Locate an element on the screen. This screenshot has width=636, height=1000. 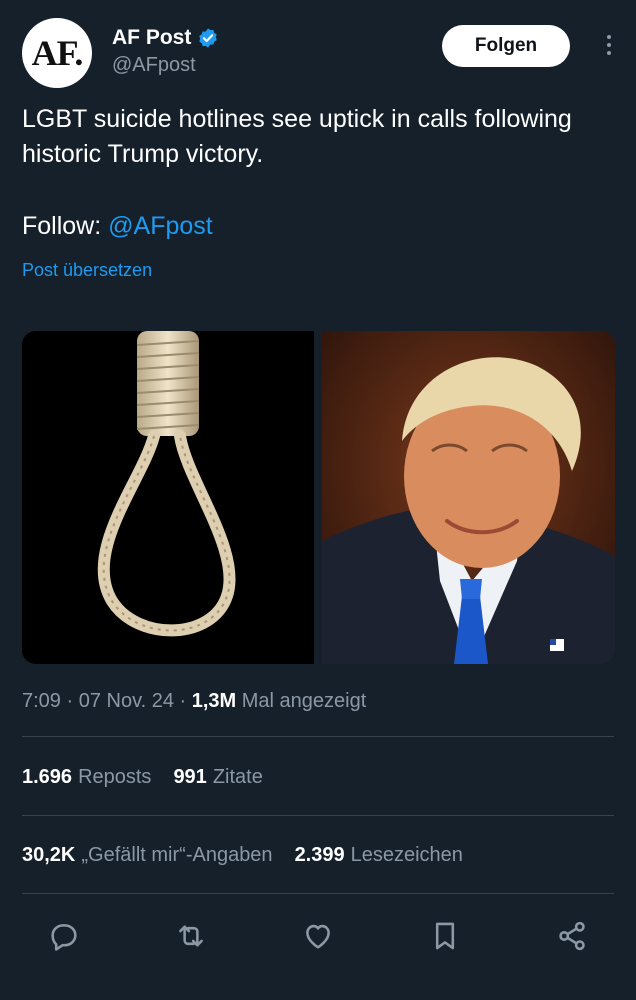
stats-row-reposts: 1.696 Reposts 991 Zitate is located at coordinates (142, 777).